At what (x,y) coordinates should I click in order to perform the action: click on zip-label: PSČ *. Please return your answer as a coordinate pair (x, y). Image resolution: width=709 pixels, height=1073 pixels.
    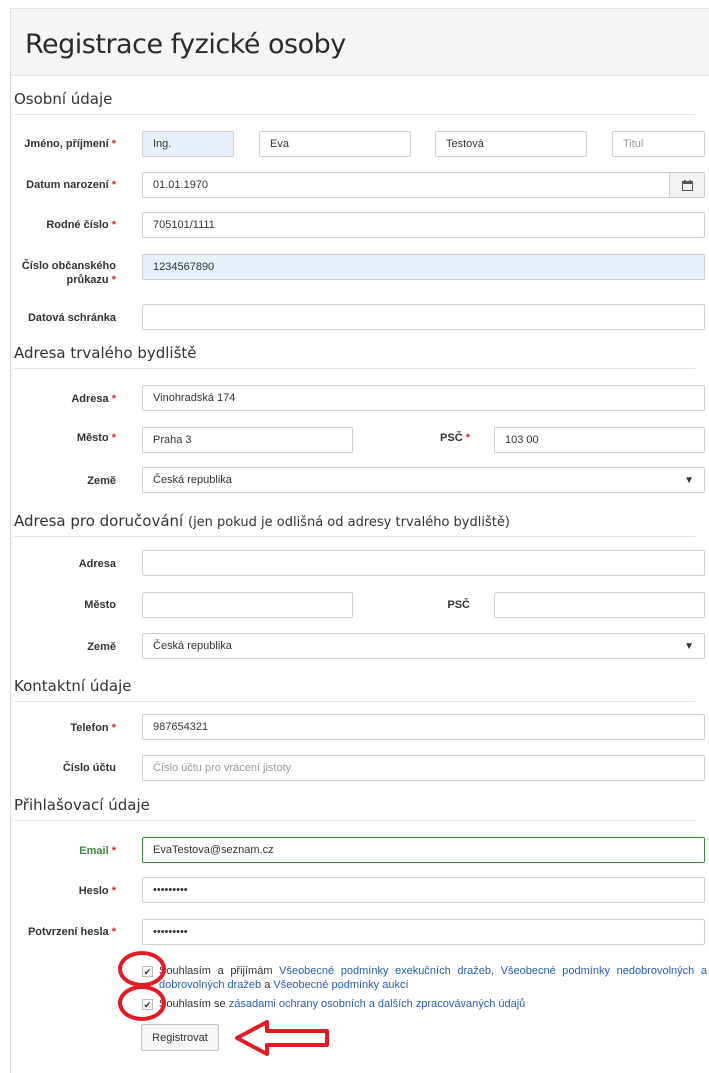
    Looking at the image, I should click on (455, 438).